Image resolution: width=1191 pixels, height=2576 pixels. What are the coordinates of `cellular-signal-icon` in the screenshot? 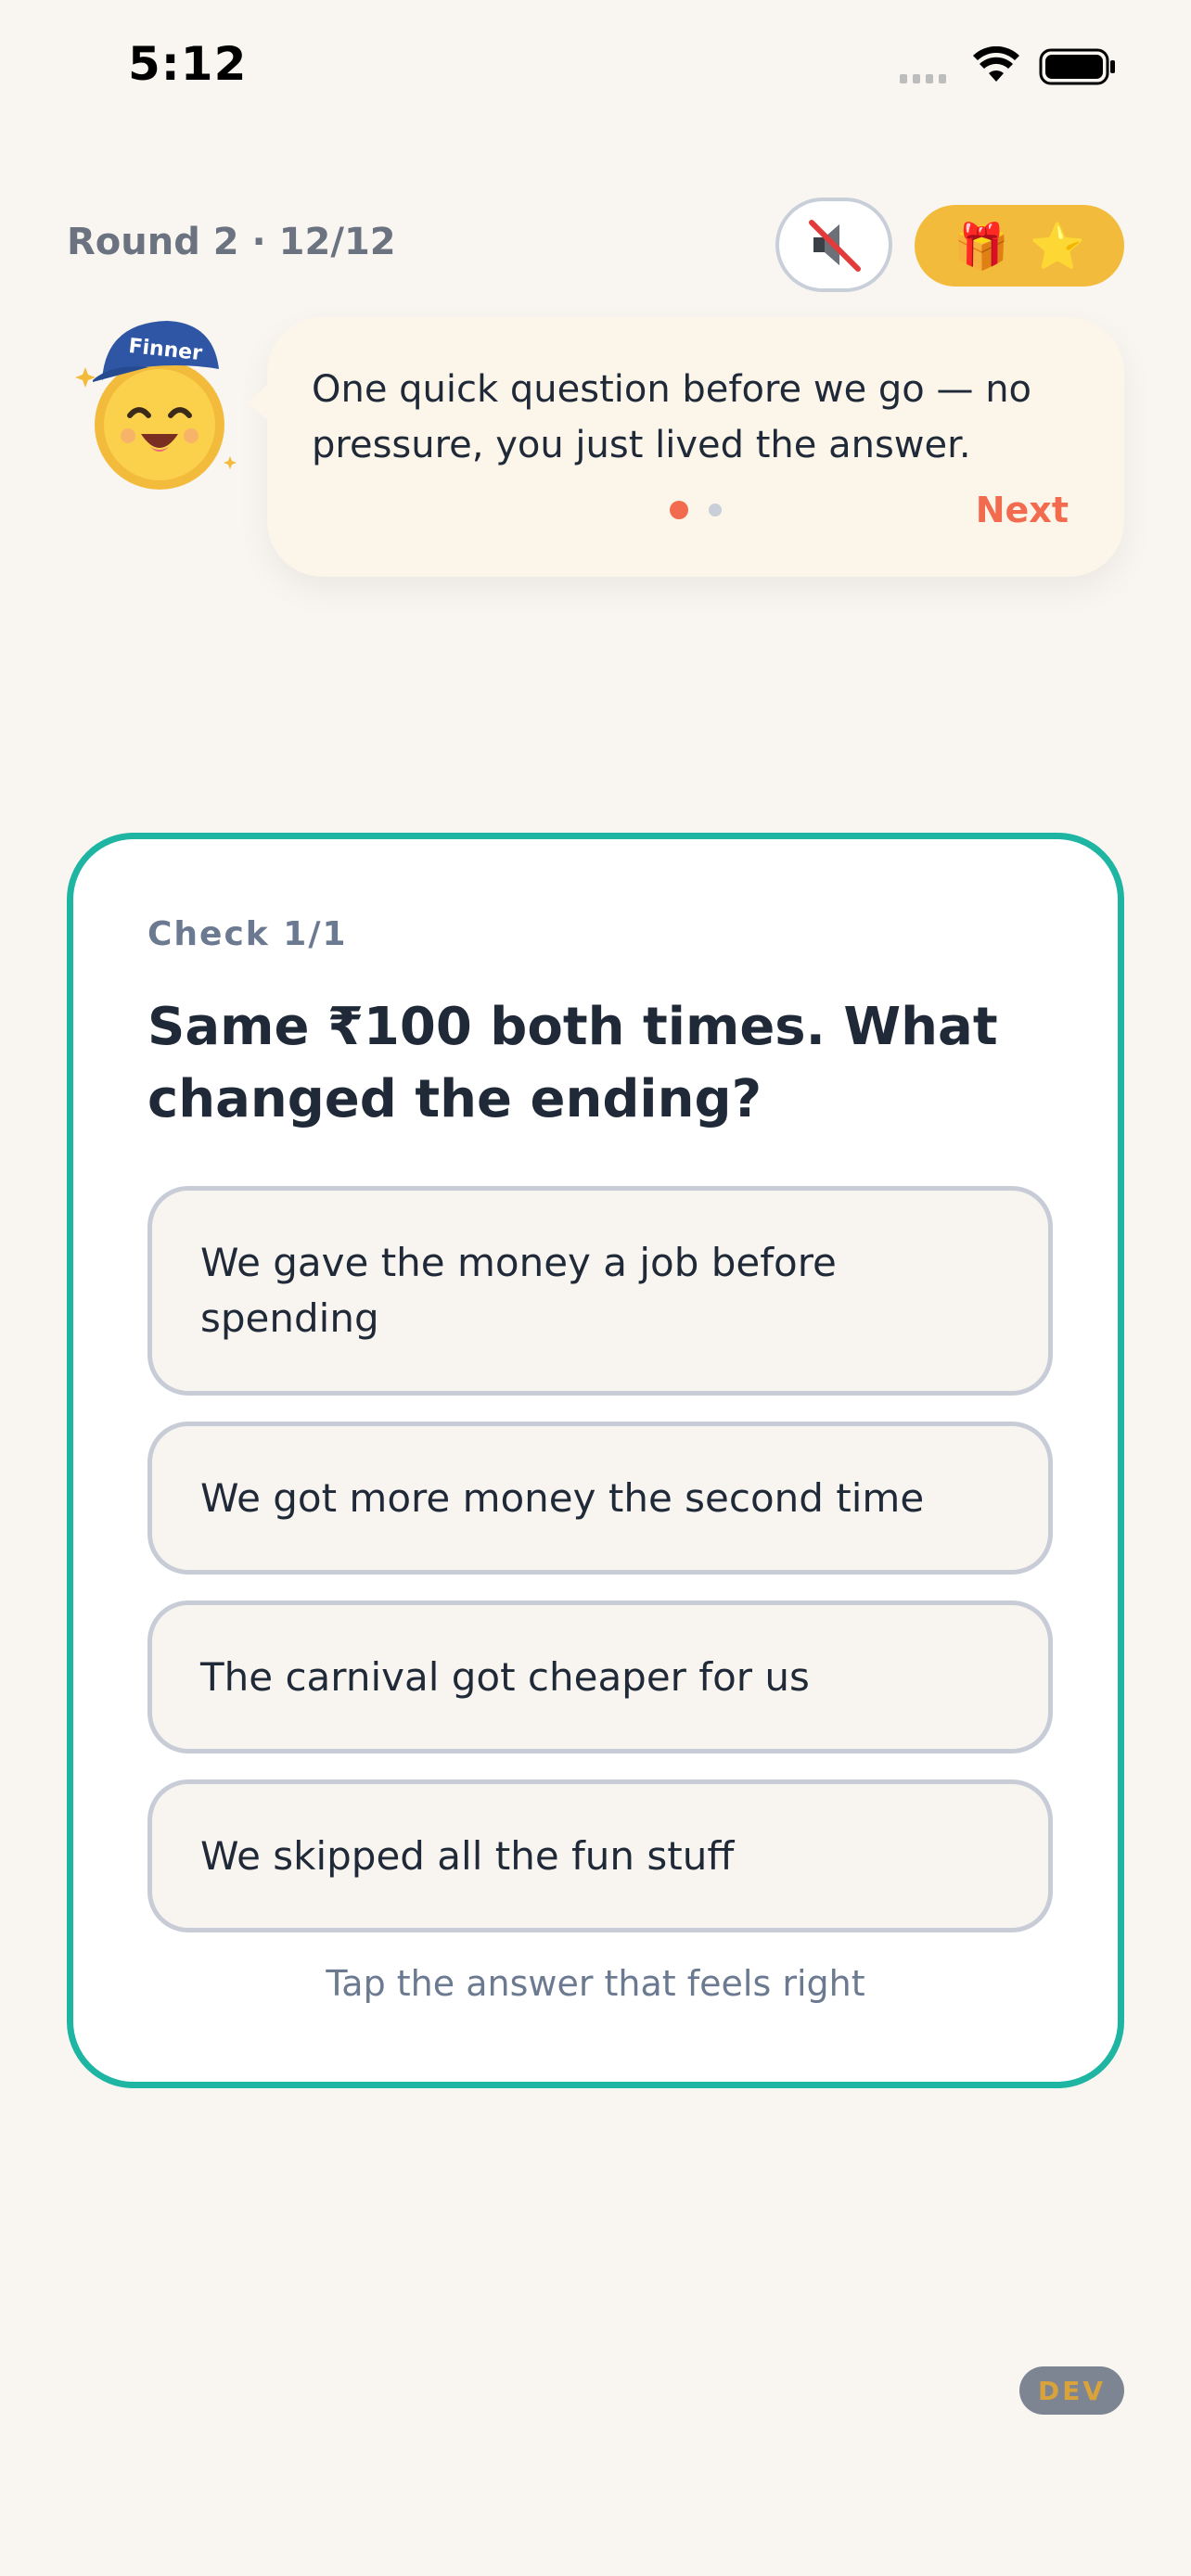 It's located at (923, 79).